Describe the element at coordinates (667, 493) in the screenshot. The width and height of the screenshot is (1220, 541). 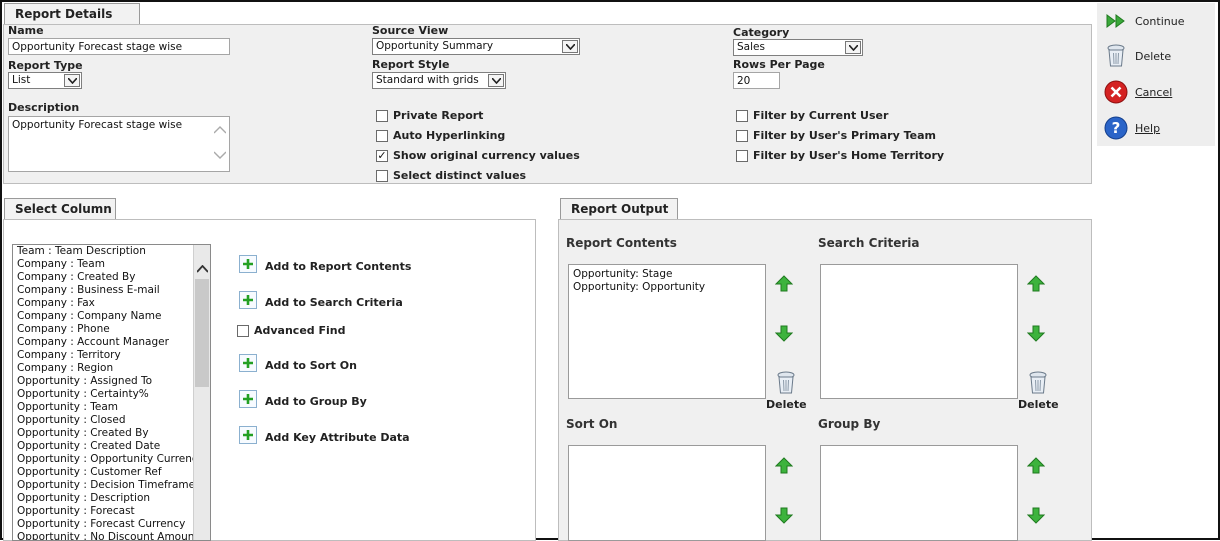
I see `sort-on-listbox` at that location.